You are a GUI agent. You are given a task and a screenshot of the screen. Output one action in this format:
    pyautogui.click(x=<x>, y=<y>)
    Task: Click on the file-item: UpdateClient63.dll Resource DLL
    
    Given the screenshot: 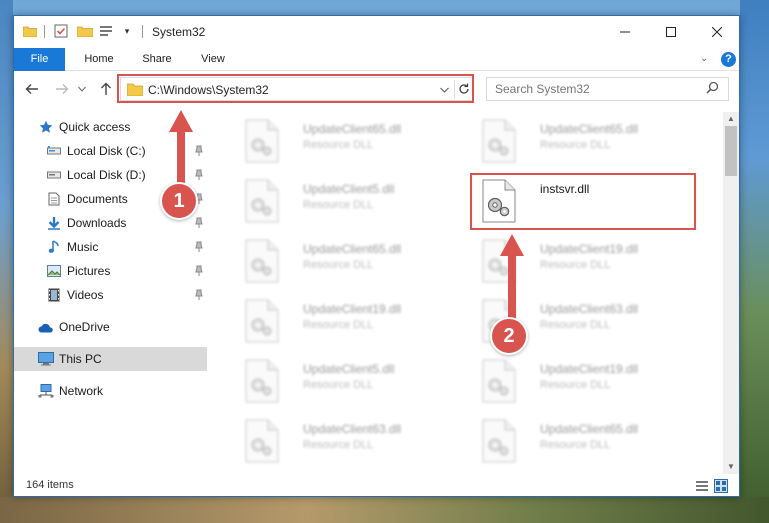 What is the action you would take?
    pyautogui.click(x=342, y=445)
    